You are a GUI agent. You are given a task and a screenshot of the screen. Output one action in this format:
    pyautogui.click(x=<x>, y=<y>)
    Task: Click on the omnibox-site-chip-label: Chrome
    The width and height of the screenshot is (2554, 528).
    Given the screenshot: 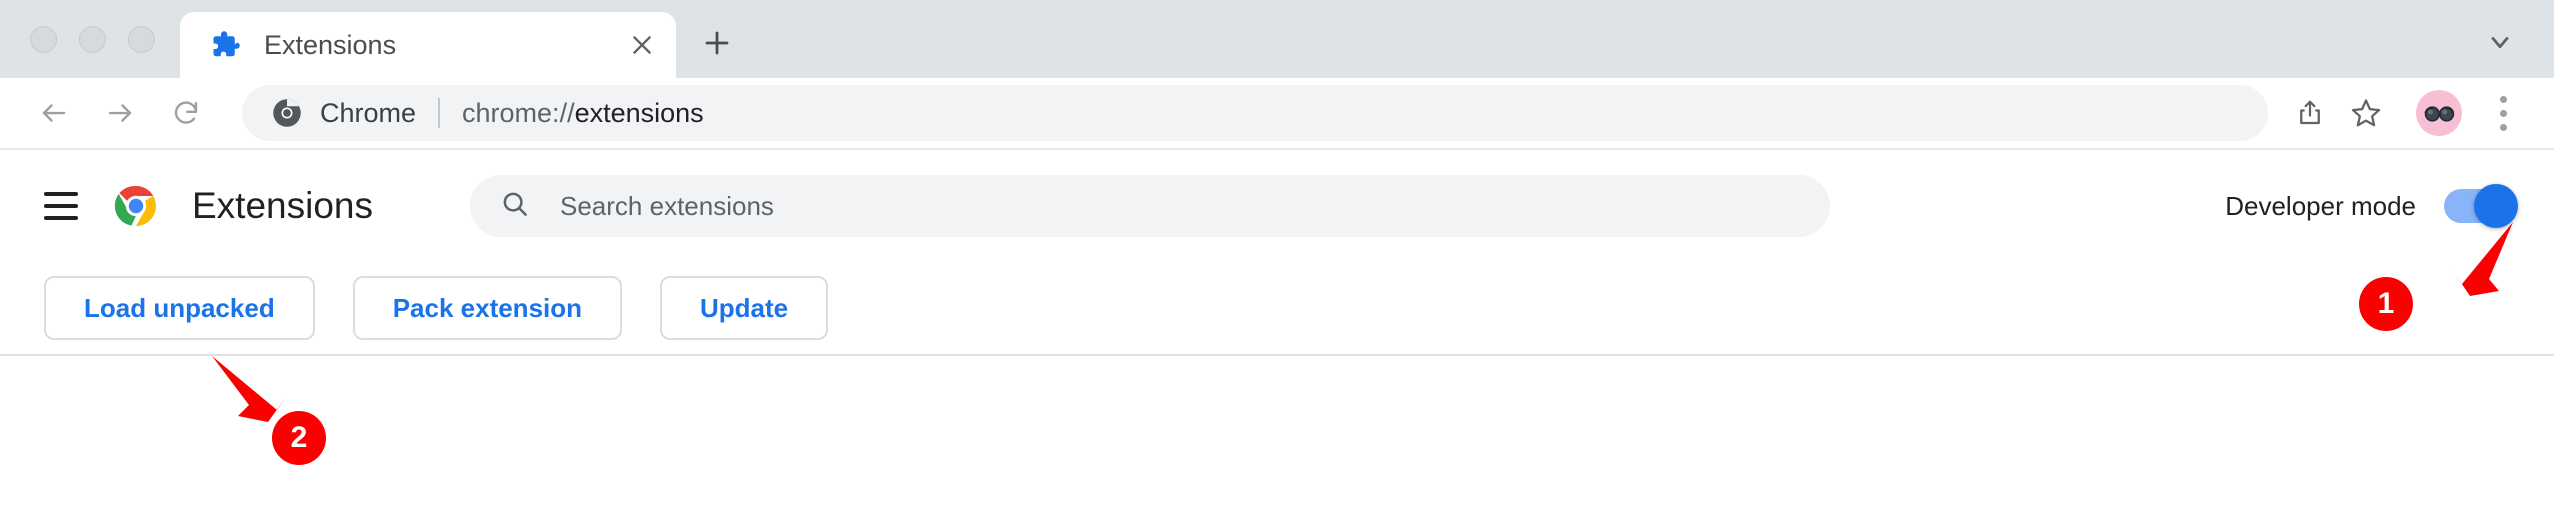 What is the action you would take?
    pyautogui.click(x=368, y=112)
    